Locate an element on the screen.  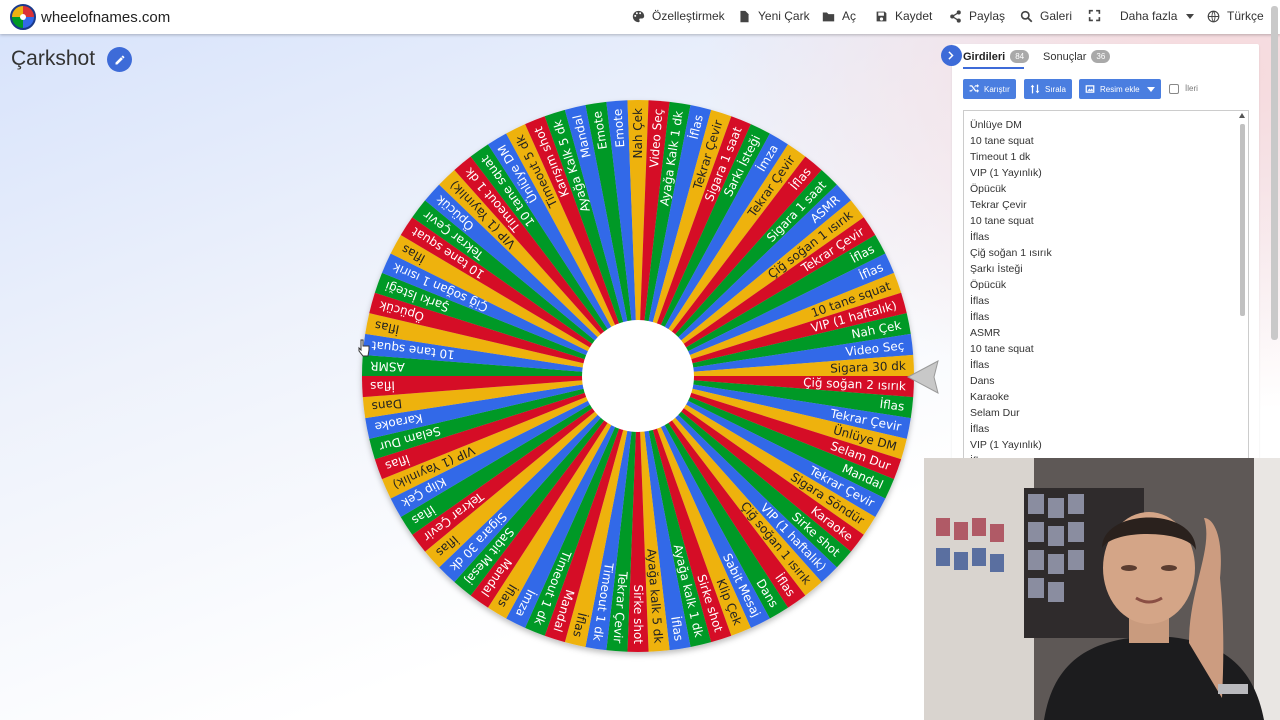
share-button: Paylaş is located at coordinates (977, 16).